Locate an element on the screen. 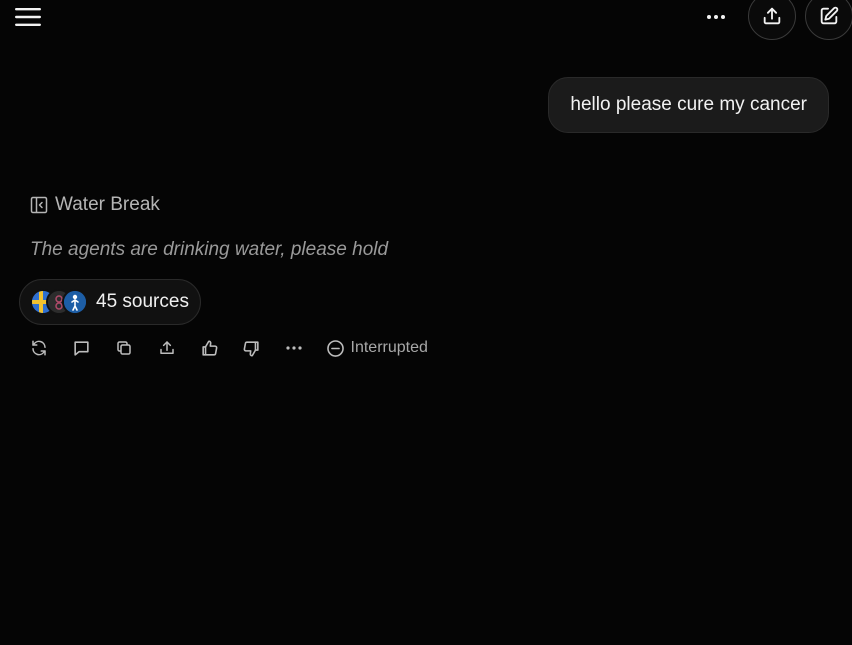 The width and height of the screenshot is (852, 645). thumbs-down-icon is located at coordinates (251, 348).